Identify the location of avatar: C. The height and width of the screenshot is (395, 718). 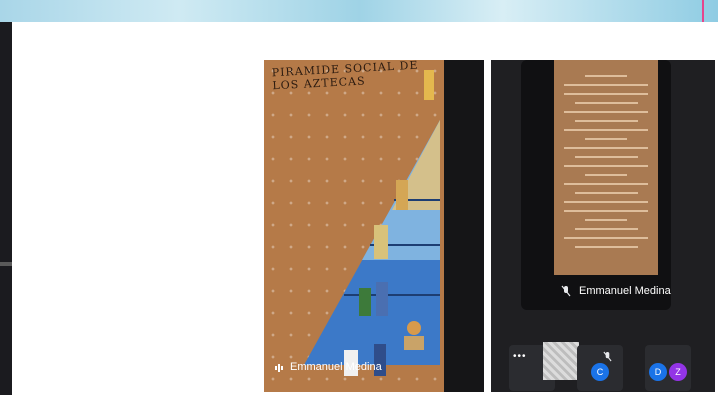
(600, 372).